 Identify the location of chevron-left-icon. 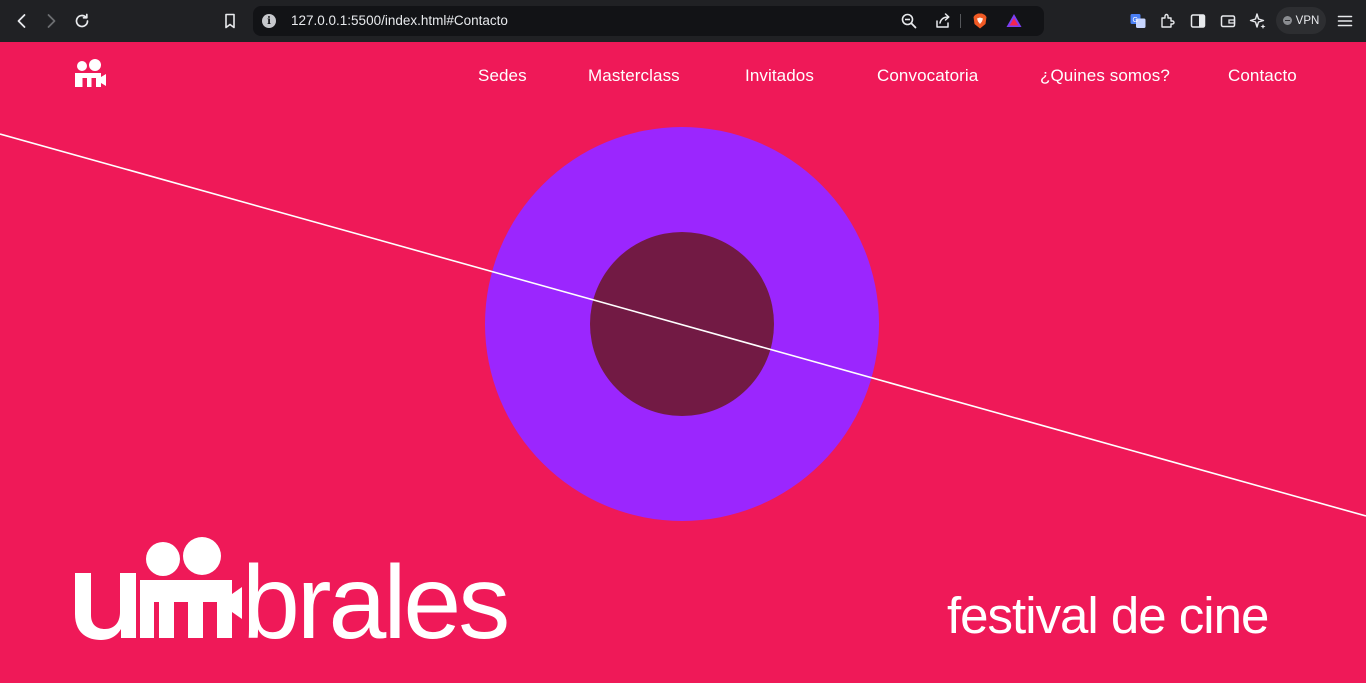
(21, 21).